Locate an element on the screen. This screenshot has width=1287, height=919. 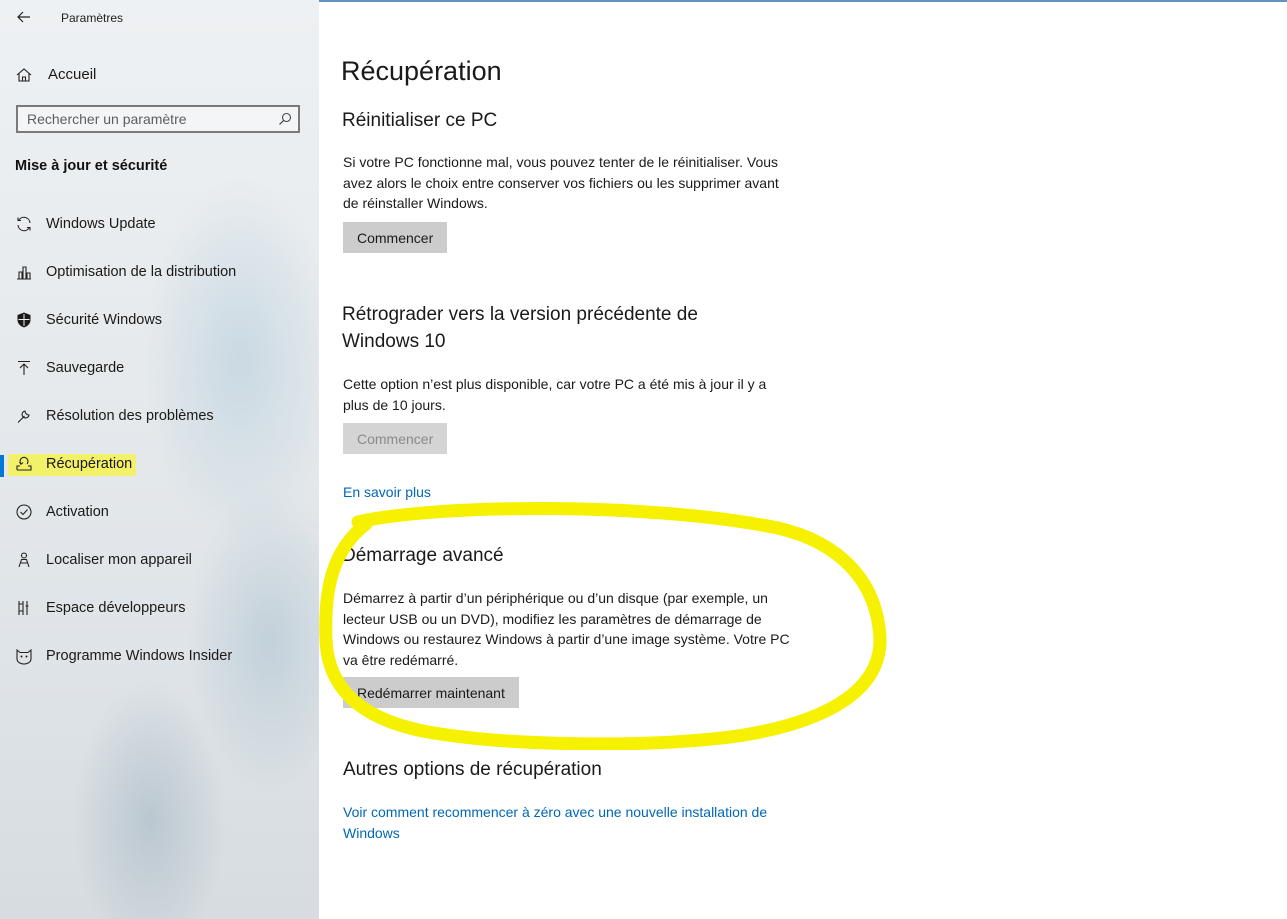
recovery-icon is located at coordinates (24, 463).